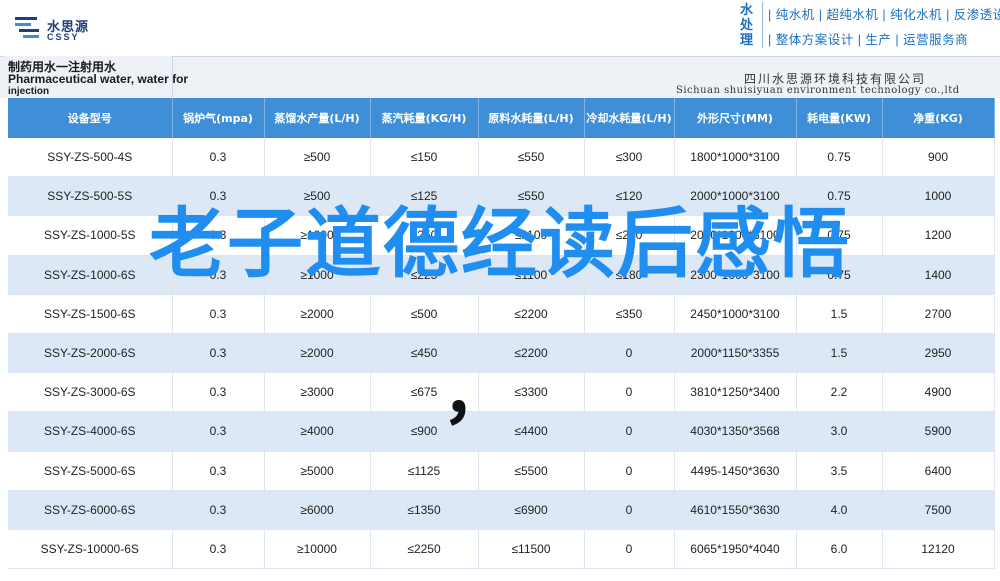 The width and height of the screenshot is (1000, 581). Describe the element at coordinates (735, 392) in the screenshot. I see `table-cell: 3810*1250*3400` at that location.